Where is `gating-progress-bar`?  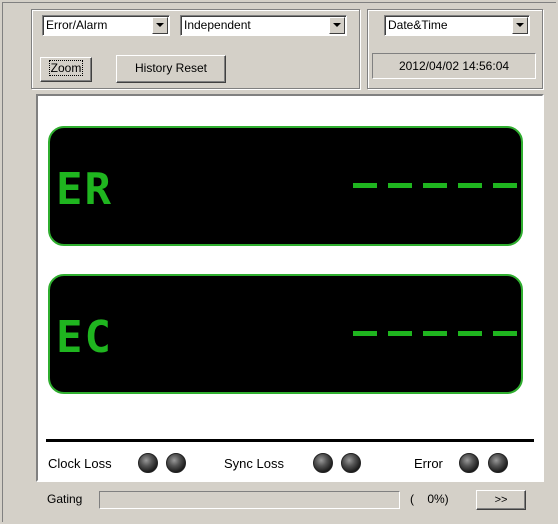 gating-progress-bar is located at coordinates (249, 500).